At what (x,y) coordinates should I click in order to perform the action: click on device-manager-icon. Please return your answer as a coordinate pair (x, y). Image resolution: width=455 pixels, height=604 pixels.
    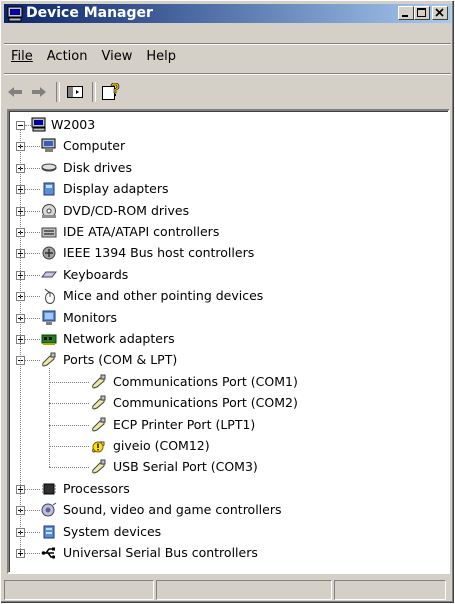
    Looking at the image, I should click on (15, 14).